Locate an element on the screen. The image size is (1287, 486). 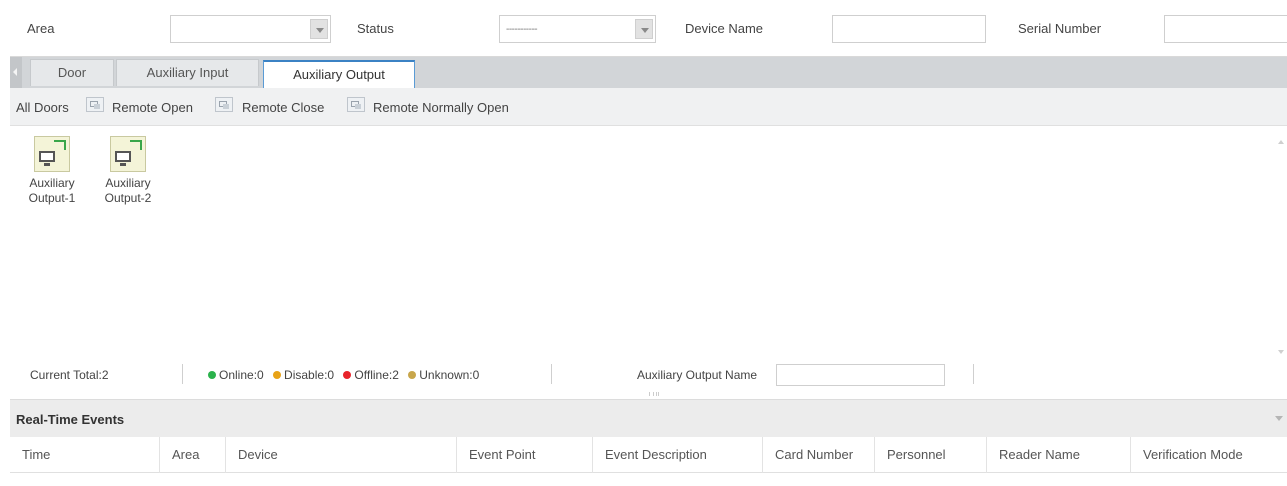
device-auxiliary-output-1: Auxiliary Output-1 is located at coordinates (52, 171).